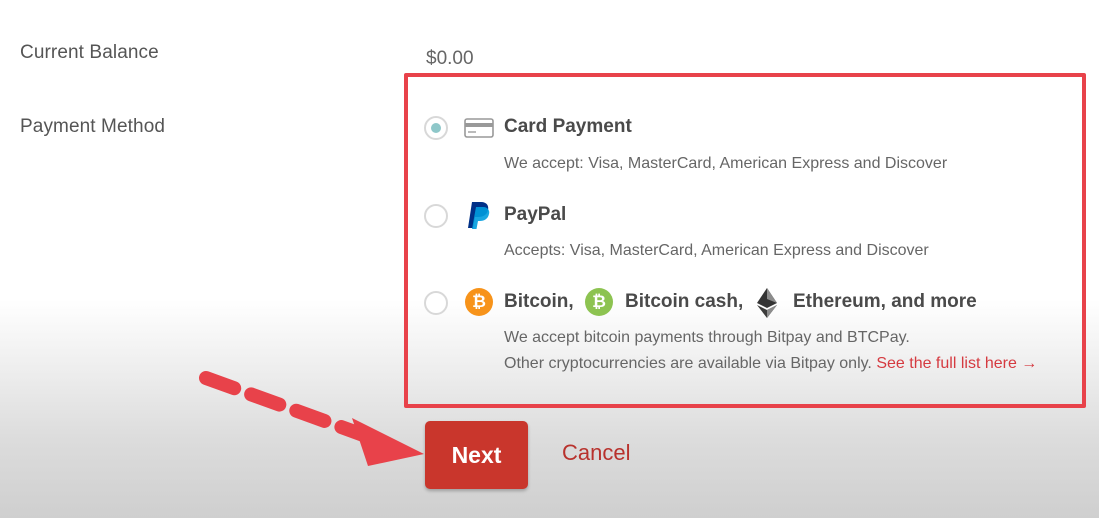  What do you see at coordinates (450, 58) in the screenshot?
I see `current-balance-value: $0.00` at bounding box center [450, 58].